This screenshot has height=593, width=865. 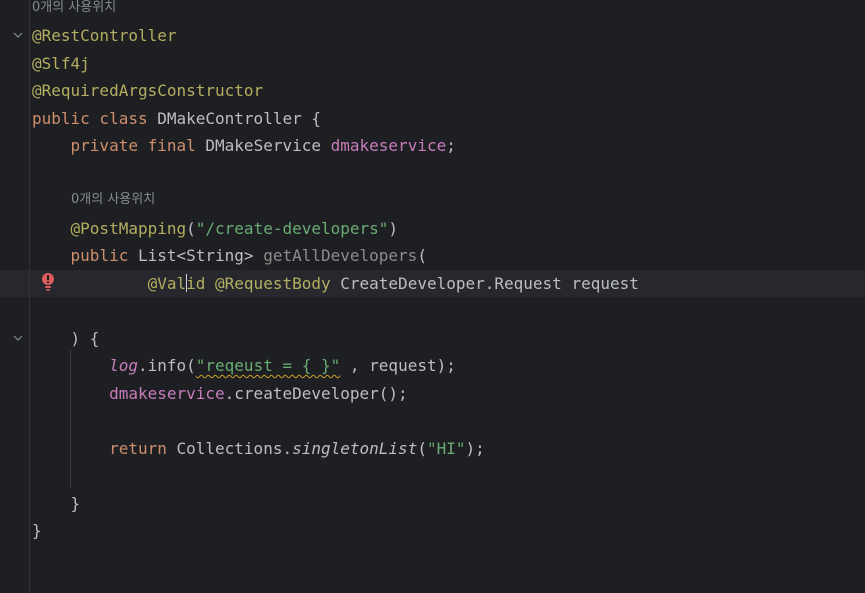 I want to click on keyword: public class, so click(x=90, y=118).